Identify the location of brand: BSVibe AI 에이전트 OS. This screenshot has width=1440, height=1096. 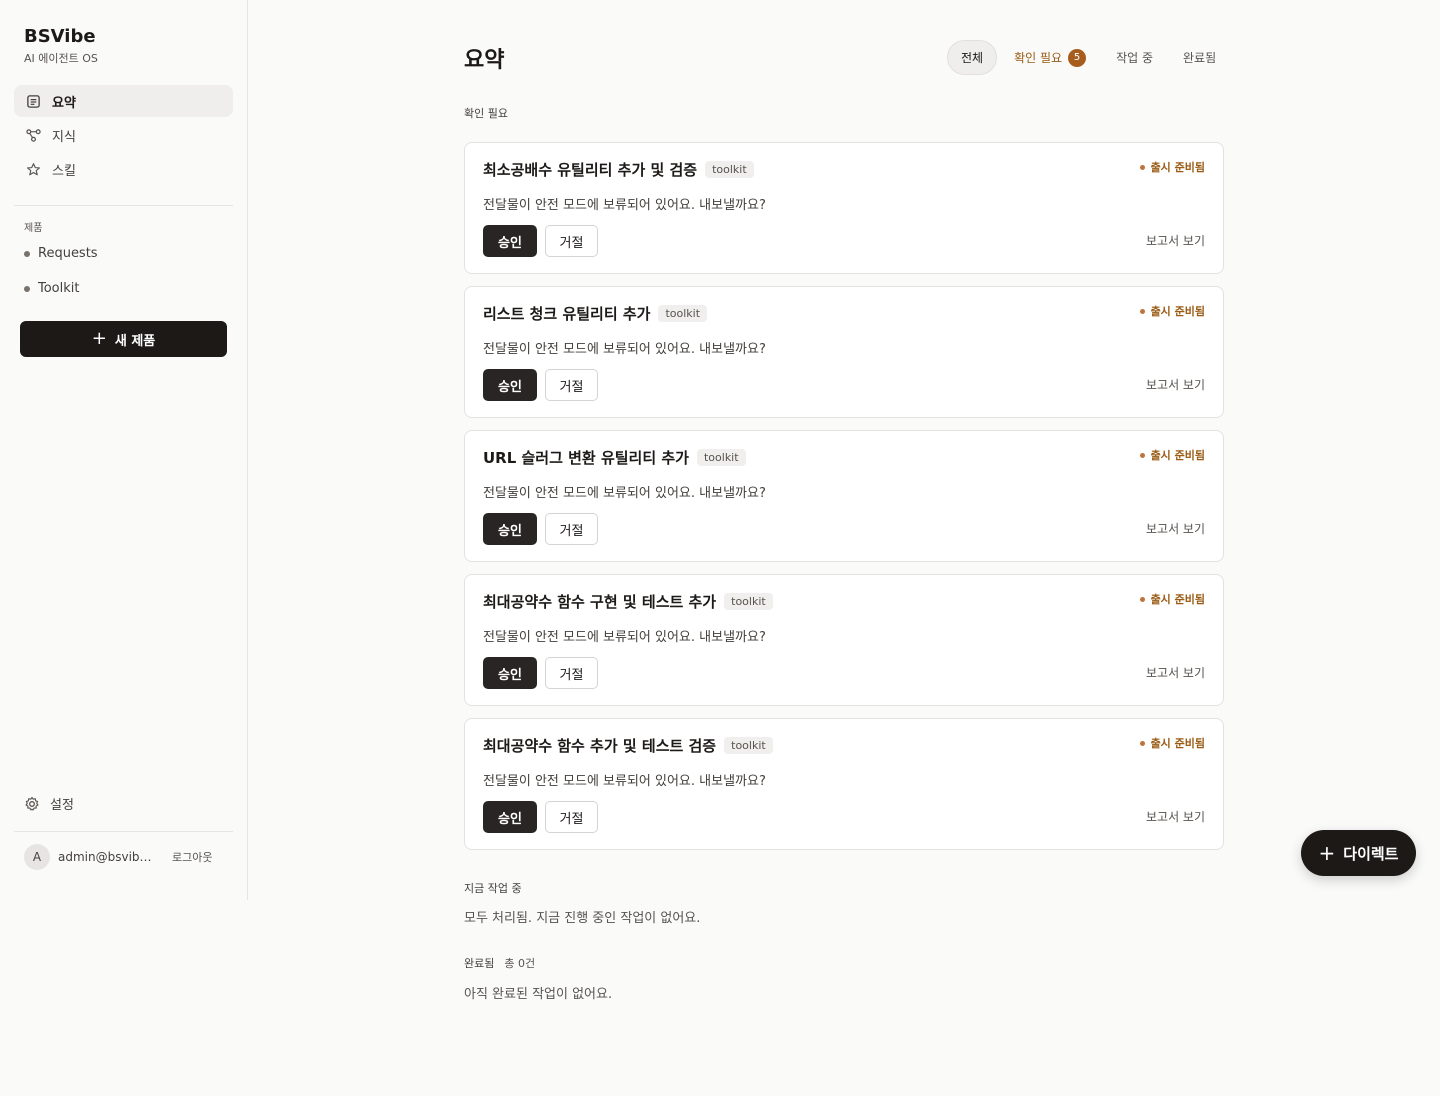
(61, 46).